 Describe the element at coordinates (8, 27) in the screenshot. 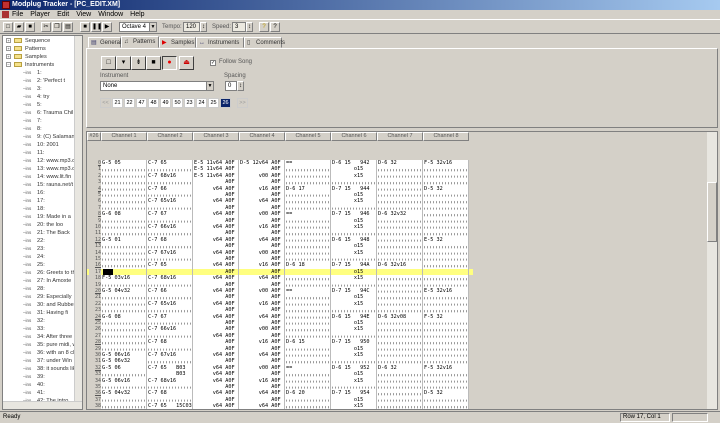

I see `new-file-button: □` at that location.